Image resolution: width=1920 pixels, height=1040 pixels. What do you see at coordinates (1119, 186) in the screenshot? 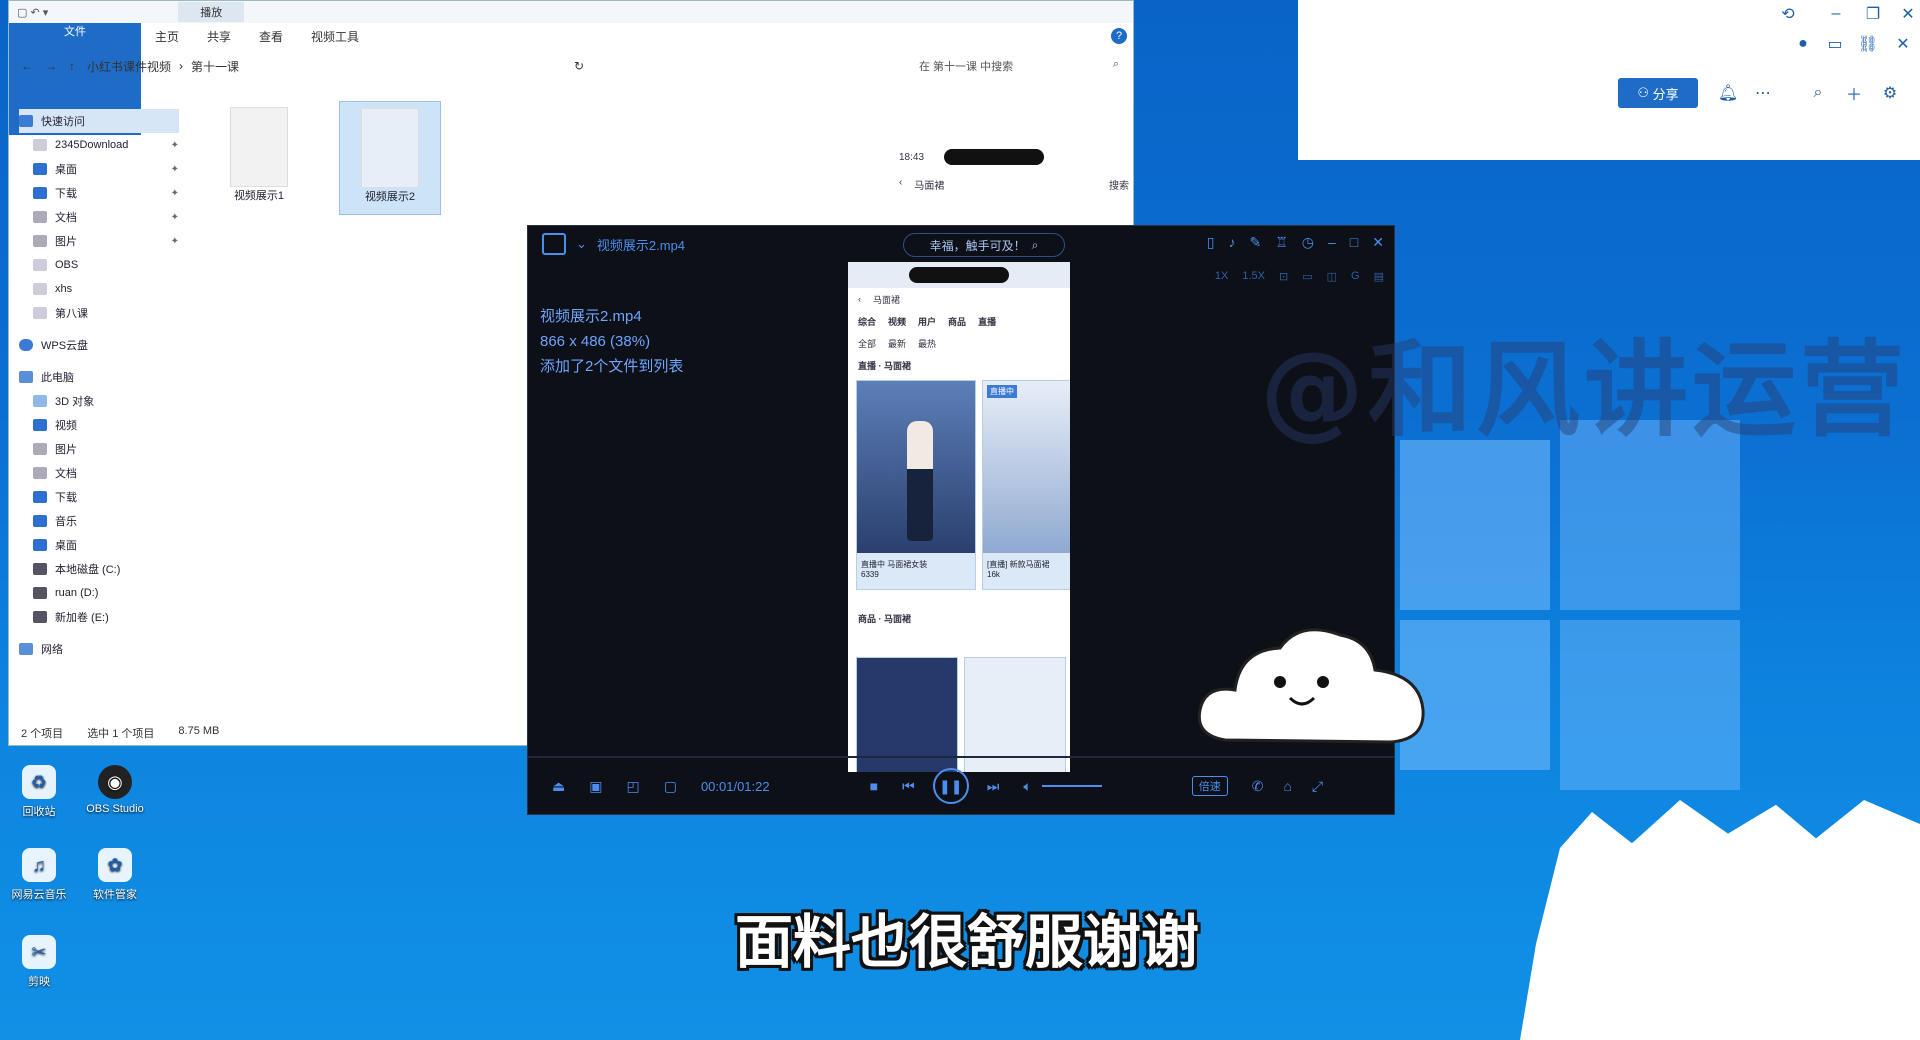
I see `preview-search-button: 搜索` at bounding box center [1119, 186].